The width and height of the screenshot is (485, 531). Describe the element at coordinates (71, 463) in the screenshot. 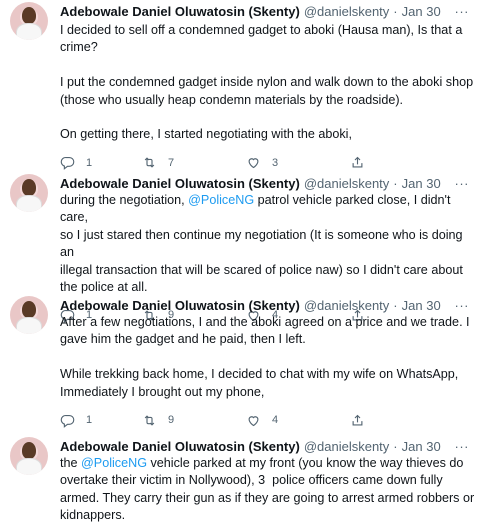

I see `tweet-text-segment: the` at that location.